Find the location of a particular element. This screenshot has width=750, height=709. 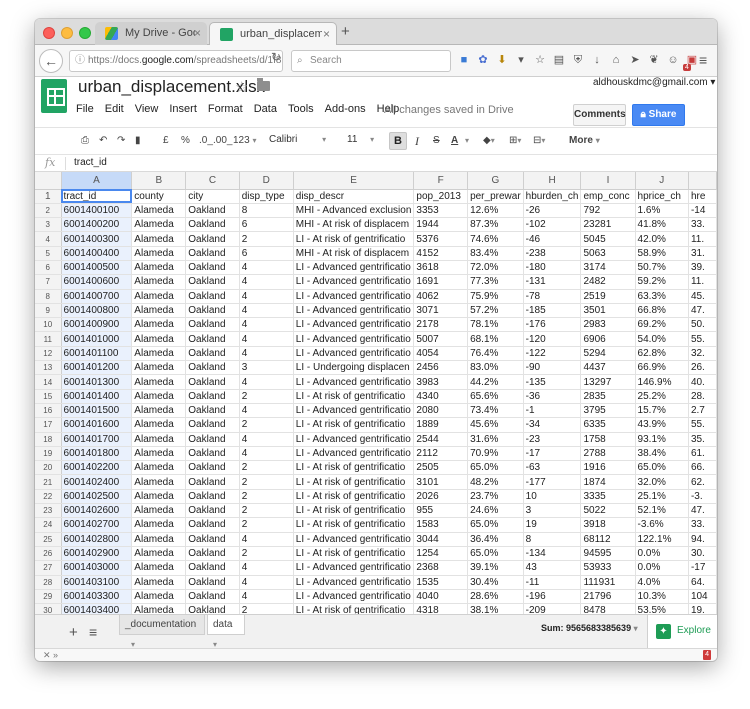

formula-input: tract_id is located at coordinates (90, 162).